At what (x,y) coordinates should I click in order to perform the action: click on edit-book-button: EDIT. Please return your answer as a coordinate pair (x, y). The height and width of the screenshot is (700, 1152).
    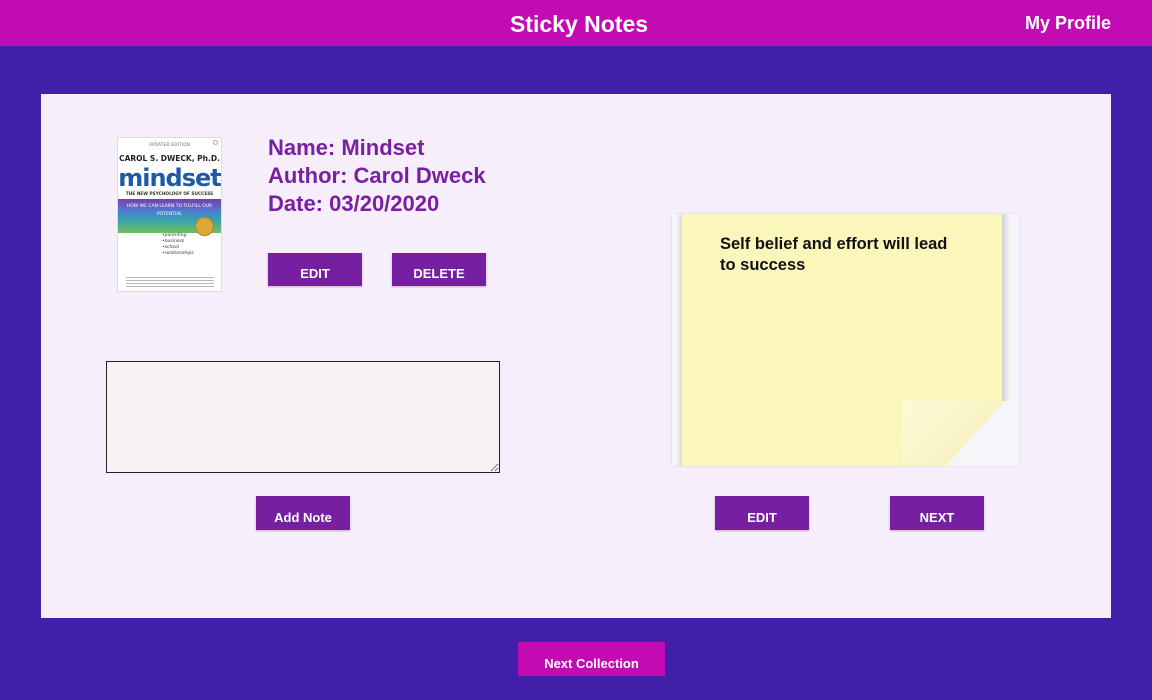
    Looking at the image, I should click on (315, 269).